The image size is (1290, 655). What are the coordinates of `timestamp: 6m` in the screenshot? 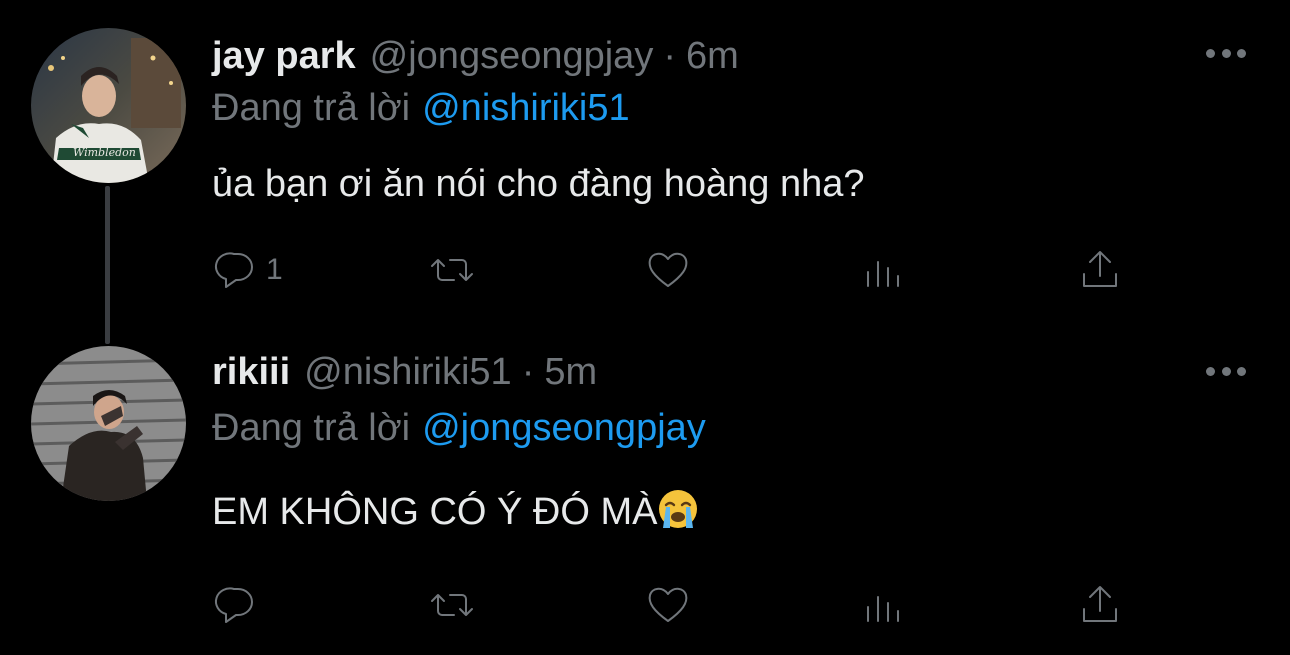 It's located at (712, 56).